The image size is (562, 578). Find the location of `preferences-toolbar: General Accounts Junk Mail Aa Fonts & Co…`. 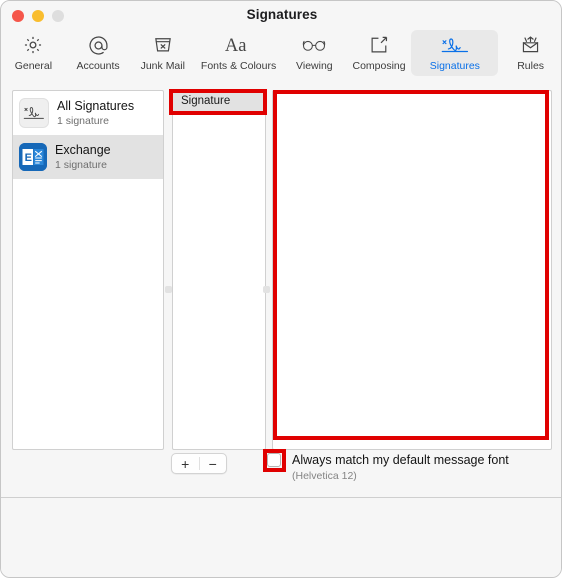

preferences-toolbar: General Accounts Junk Mail Aa Fonts & Co… is located at coordinates (281, 54).